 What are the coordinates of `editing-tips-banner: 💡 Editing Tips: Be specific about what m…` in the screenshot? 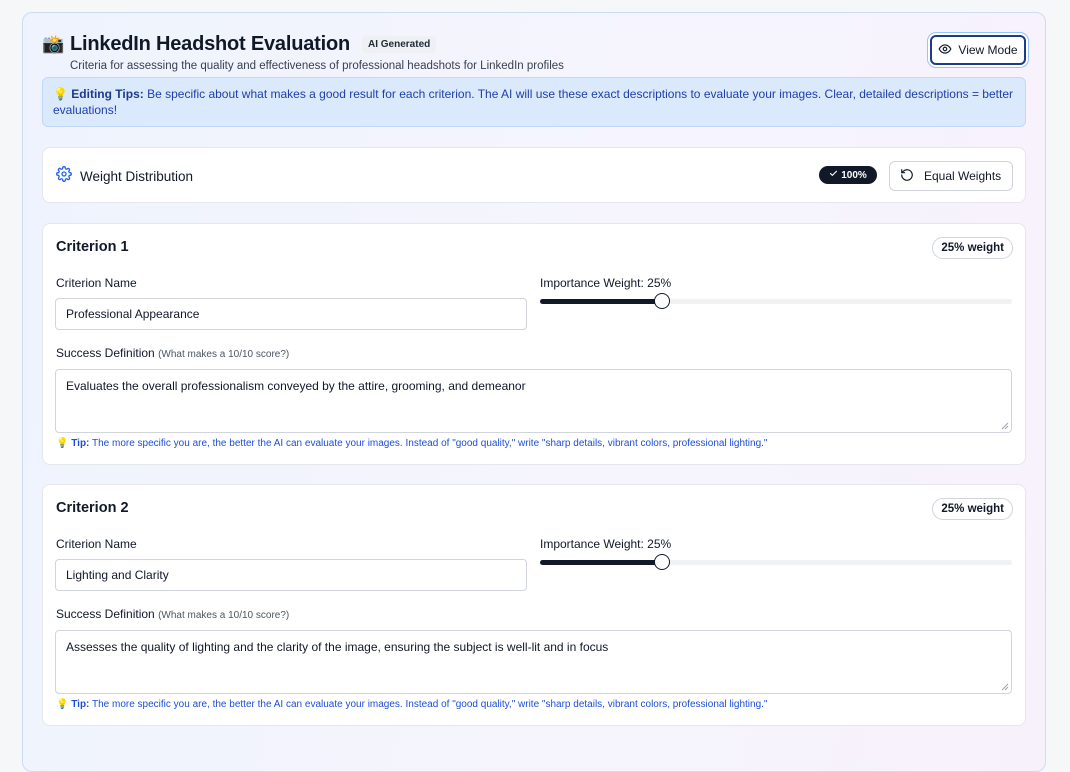 It's located at (534, 102).